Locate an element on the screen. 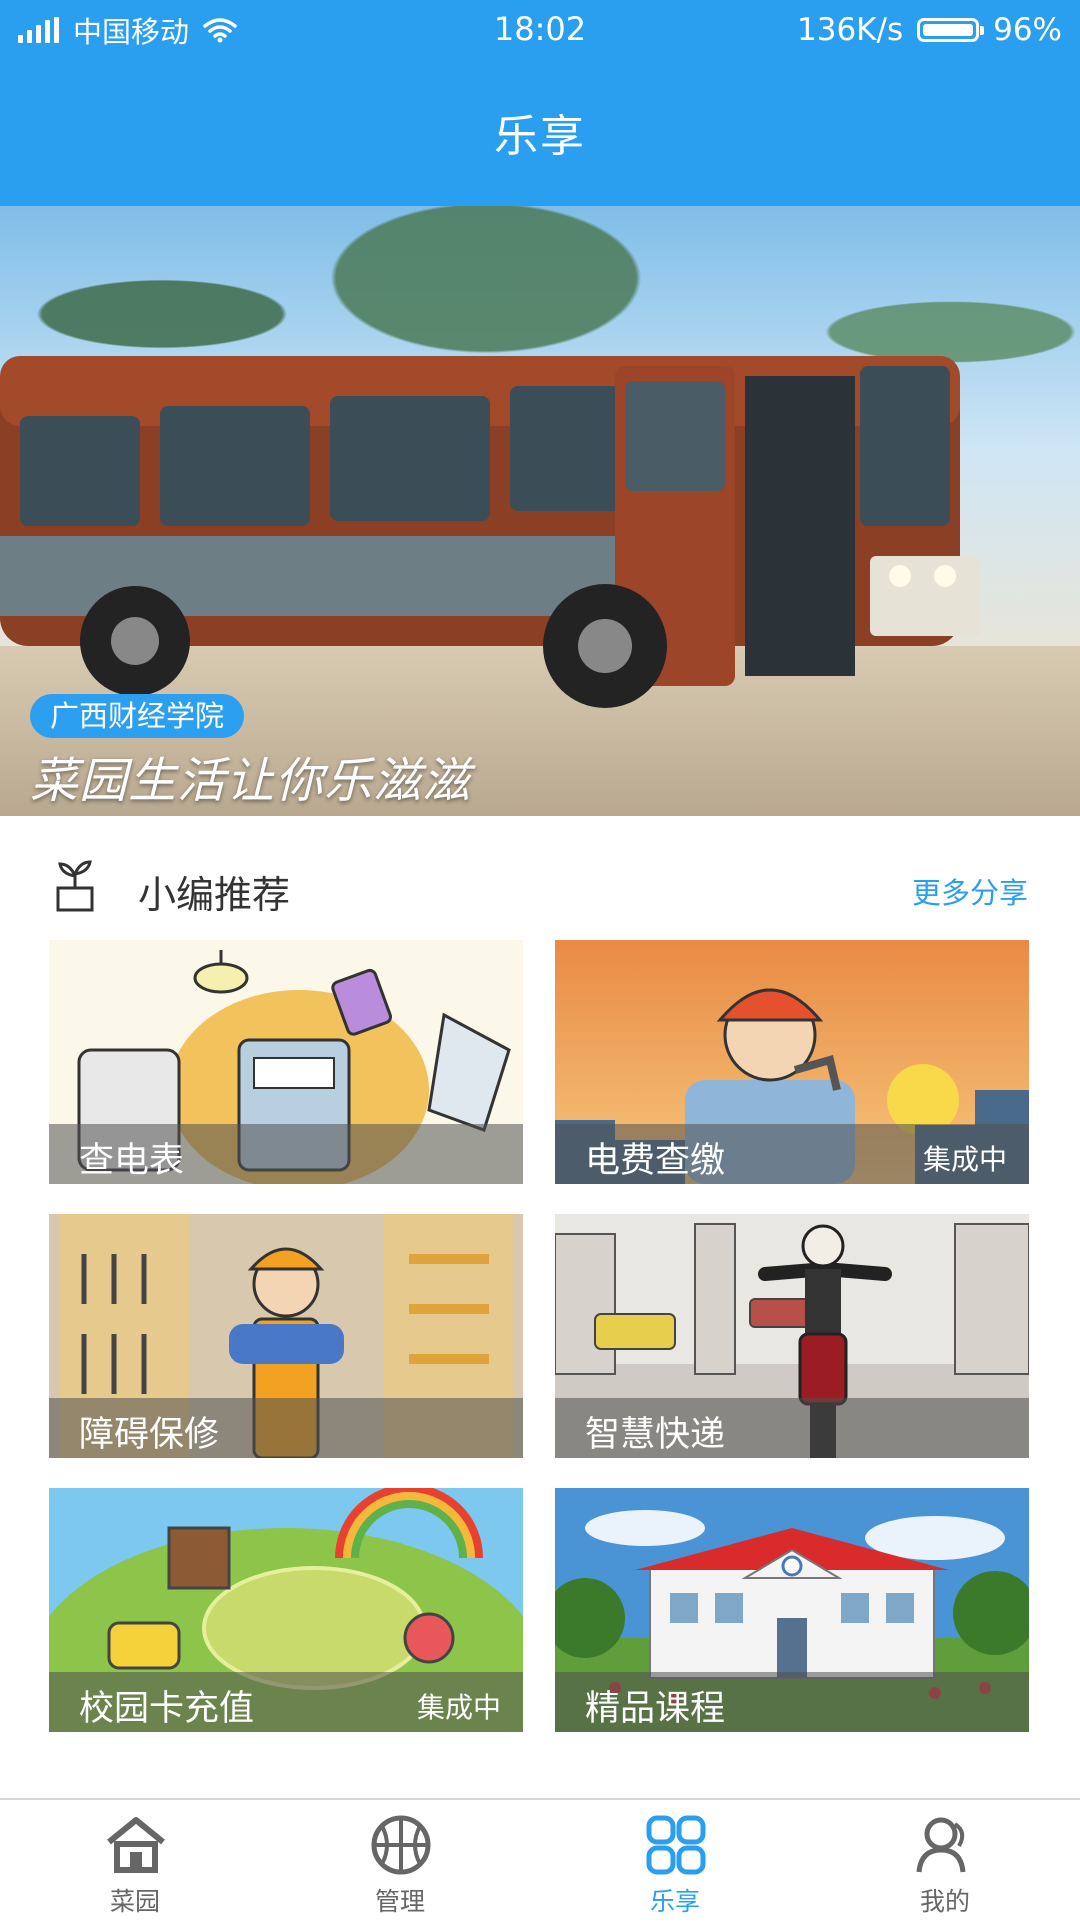  recommend-section-header: 小编推荐 更多分享 is located at coordinates (540, 885).